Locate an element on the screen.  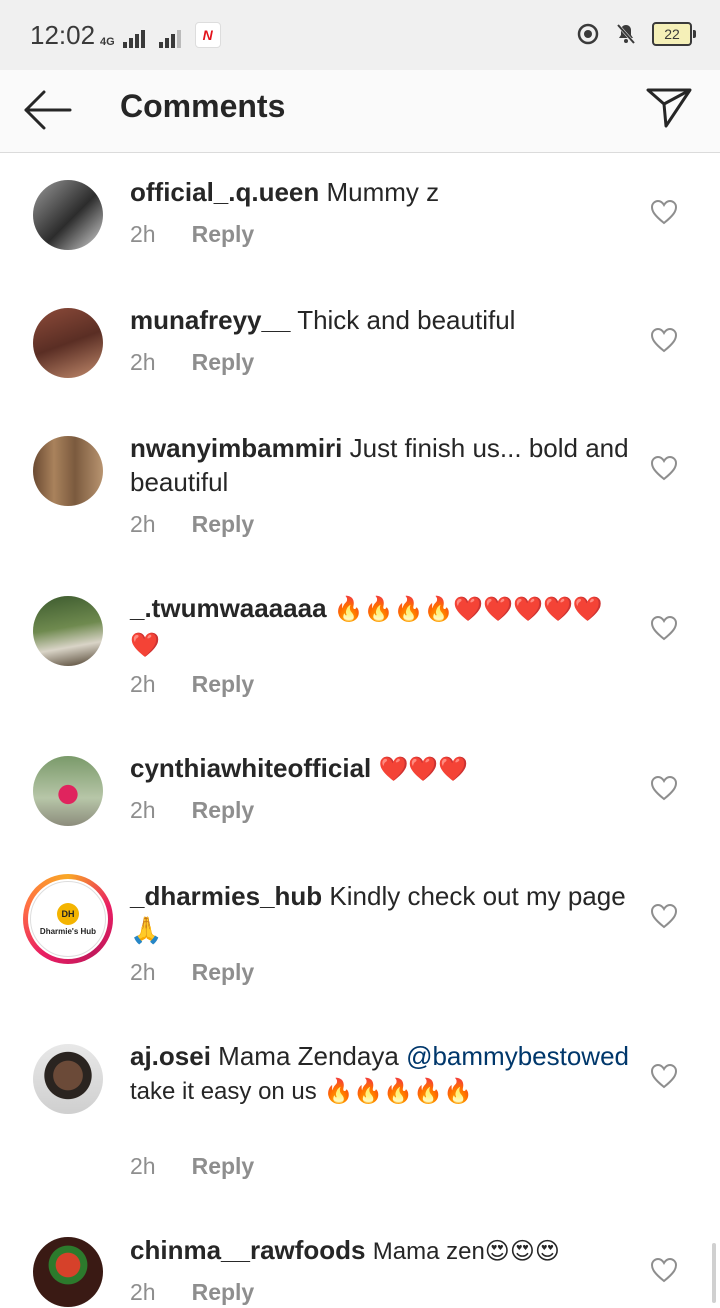
comment-text: ❤️❤️❤️ is located at coordinates (423, 769).